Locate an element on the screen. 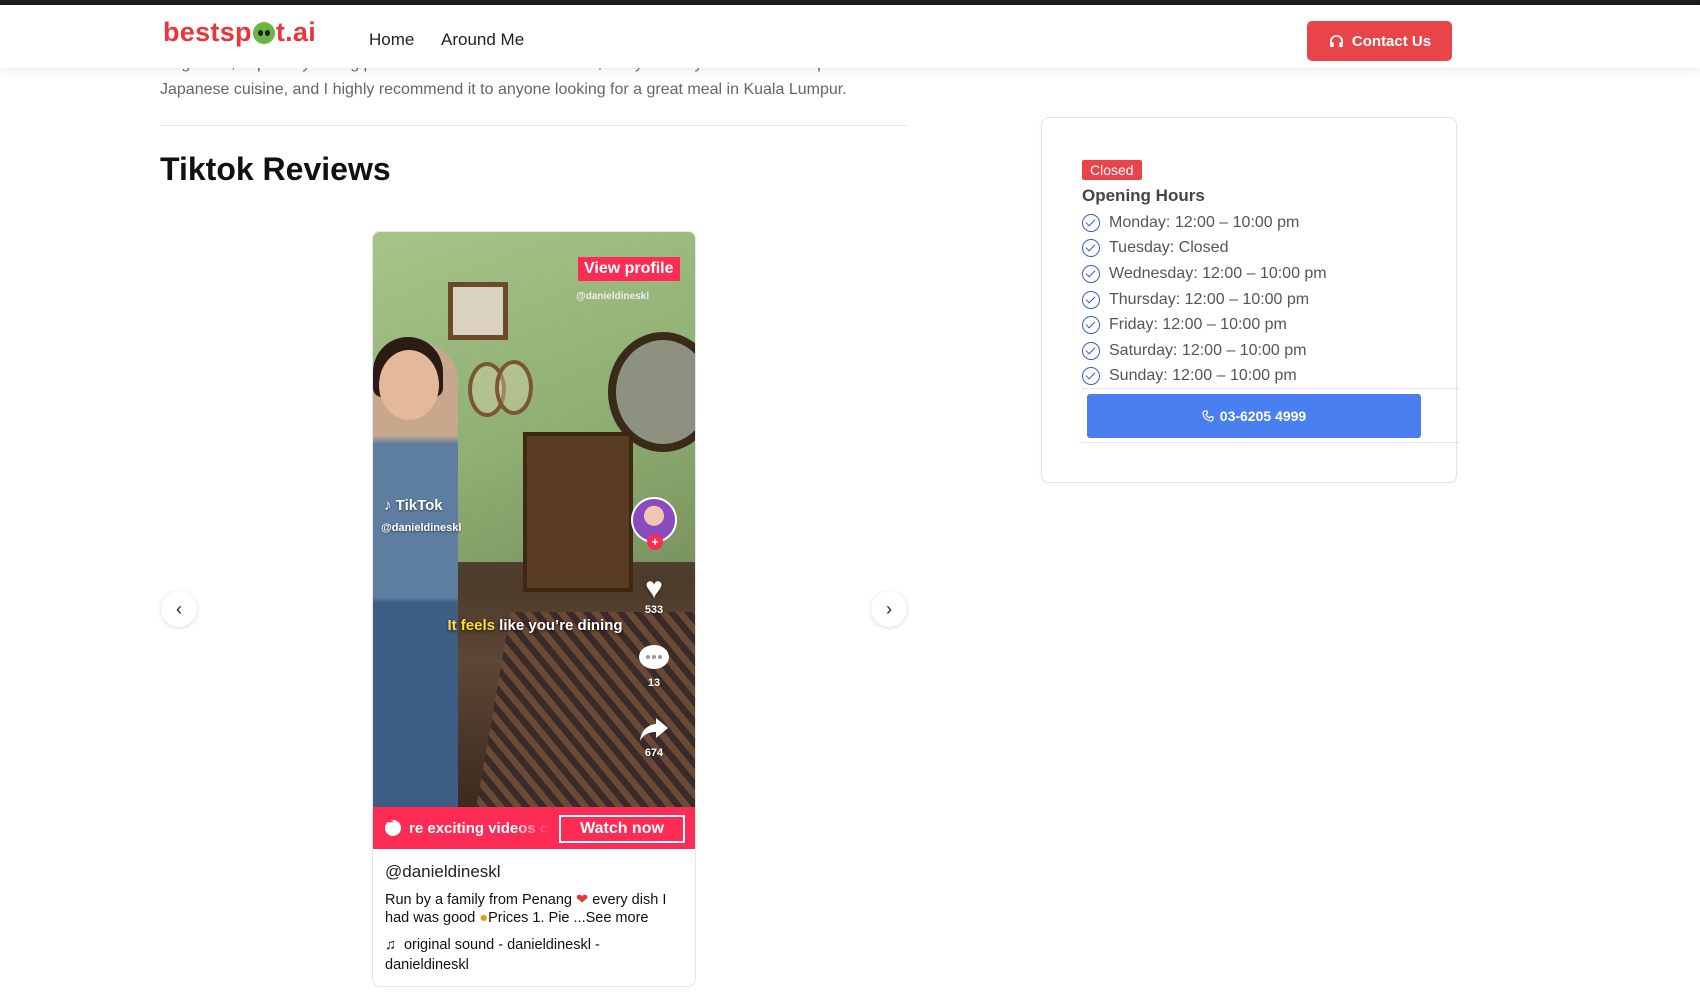 The image size is (1700, 996). tiktok-watermark: ♪ TikTok is located at coordinates (413, 505).